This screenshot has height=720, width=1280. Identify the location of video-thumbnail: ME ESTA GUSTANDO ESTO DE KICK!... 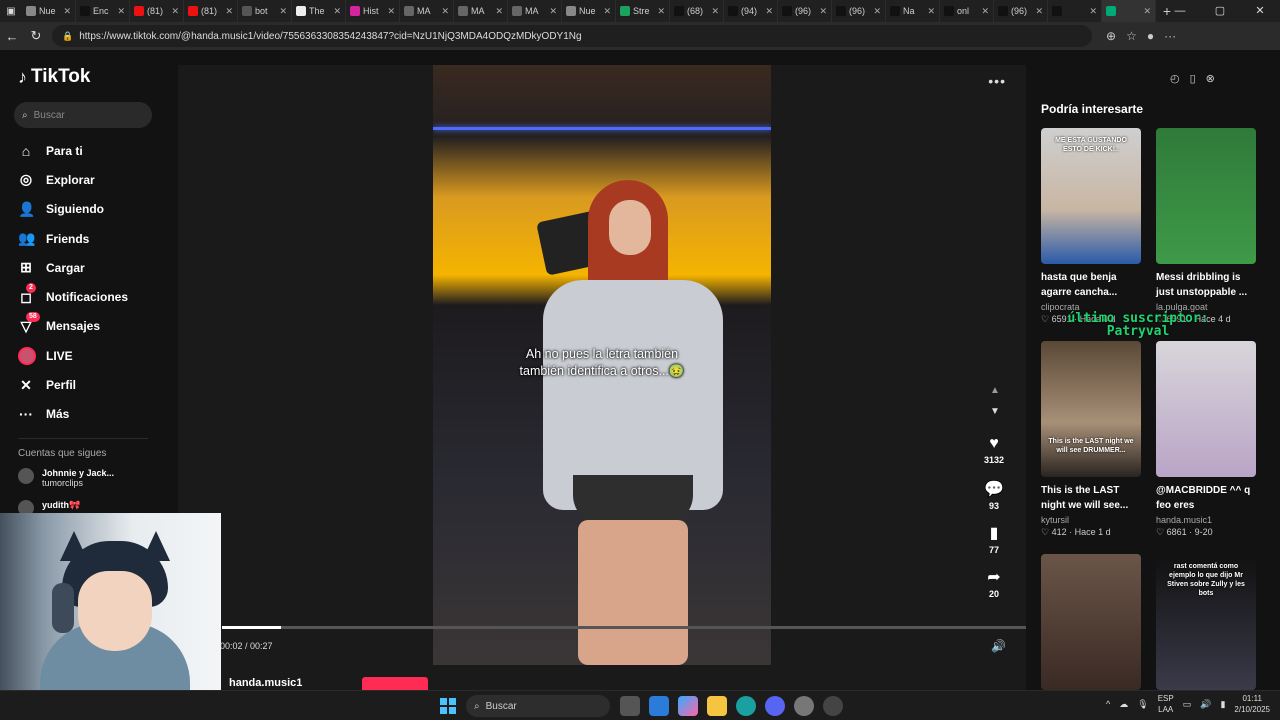
(1091, 196).